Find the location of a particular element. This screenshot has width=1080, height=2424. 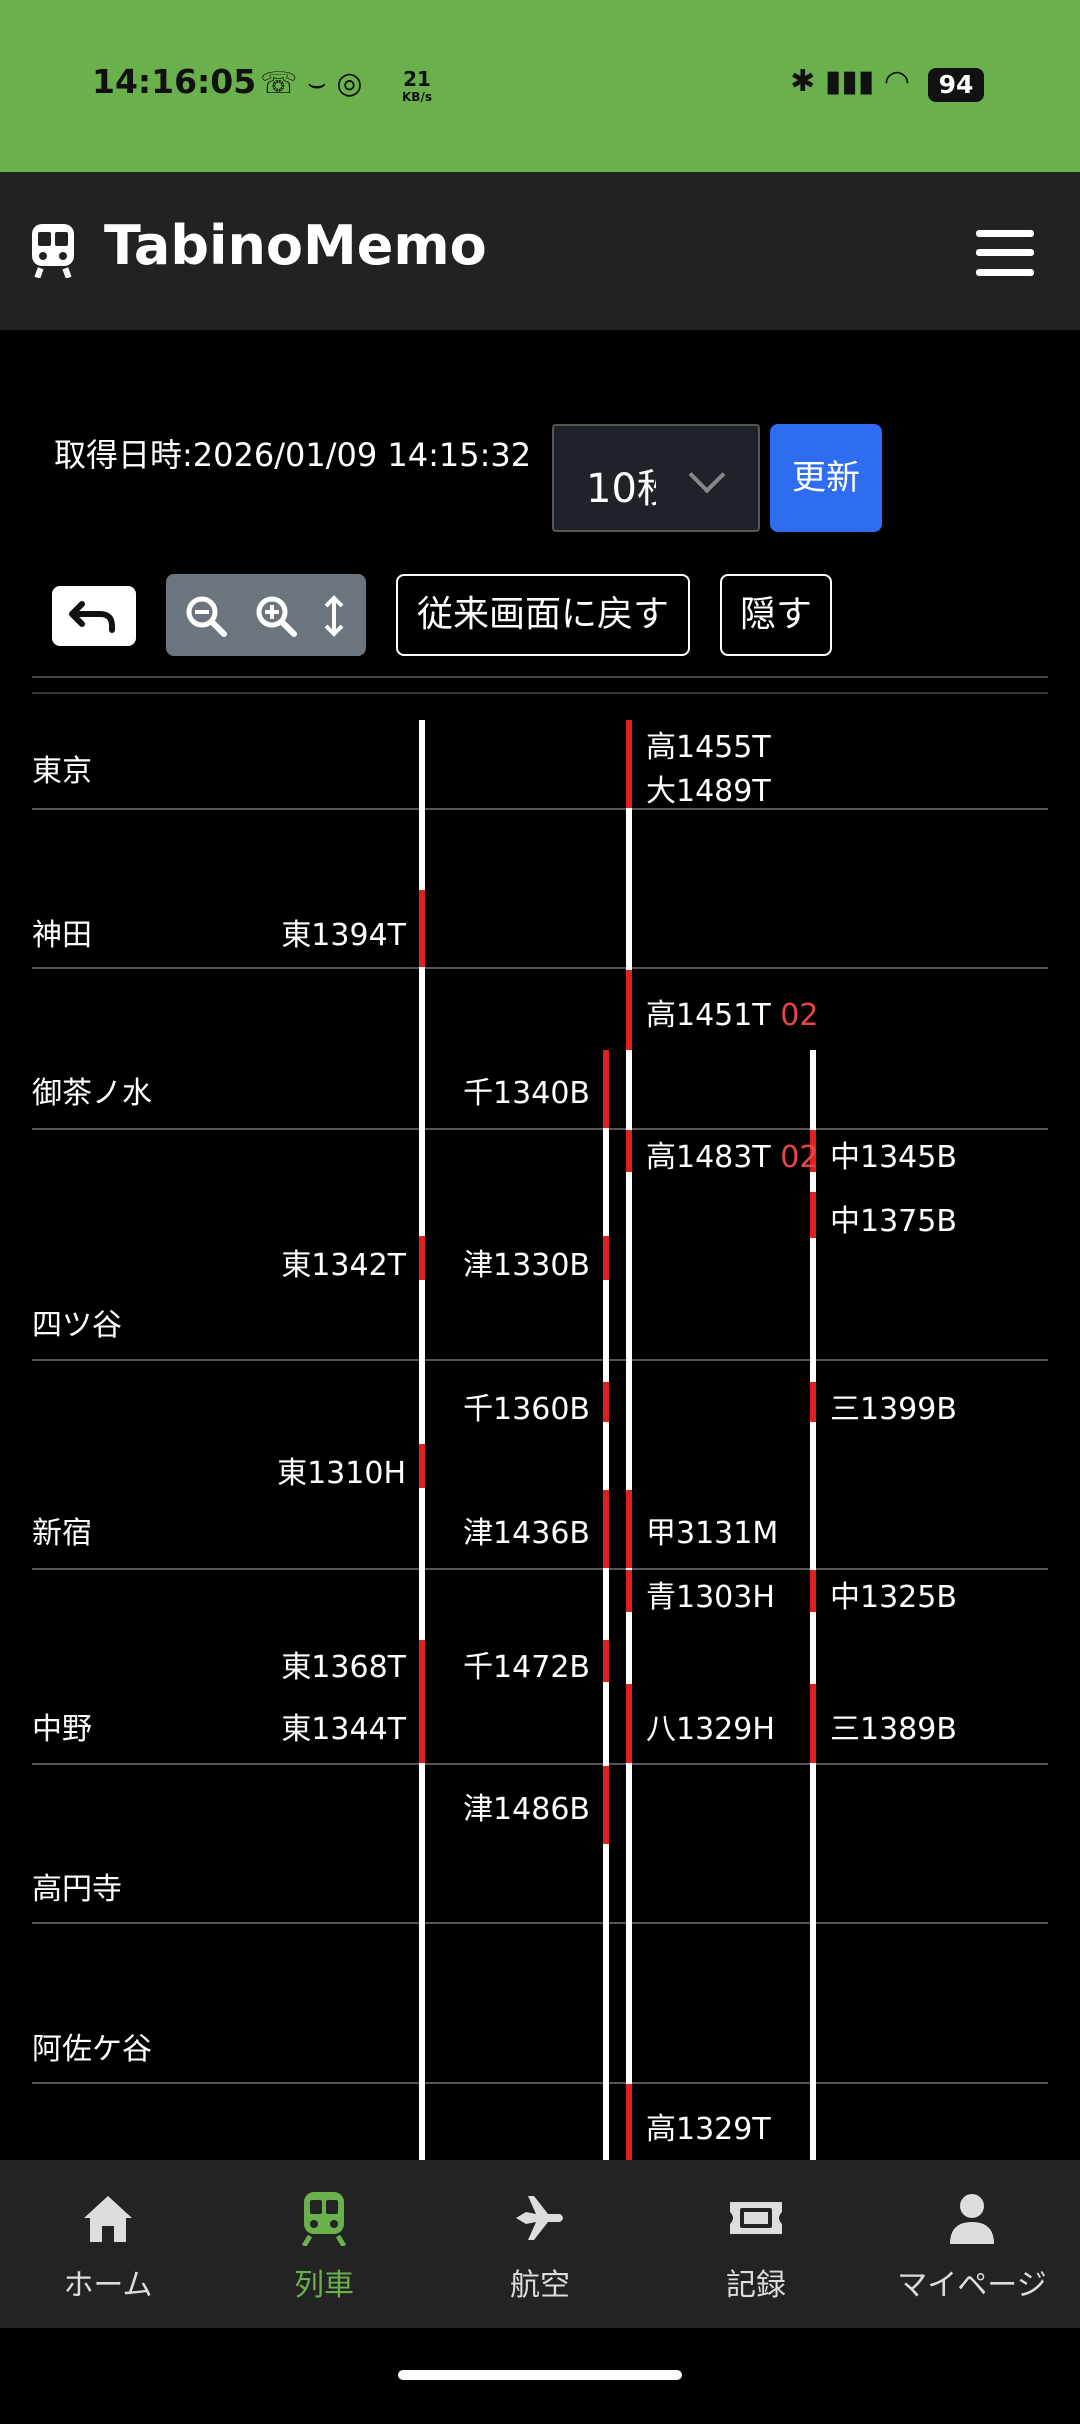

station-asagaya: 阿佐ケ谷 is located at coordinates (92, 2046).